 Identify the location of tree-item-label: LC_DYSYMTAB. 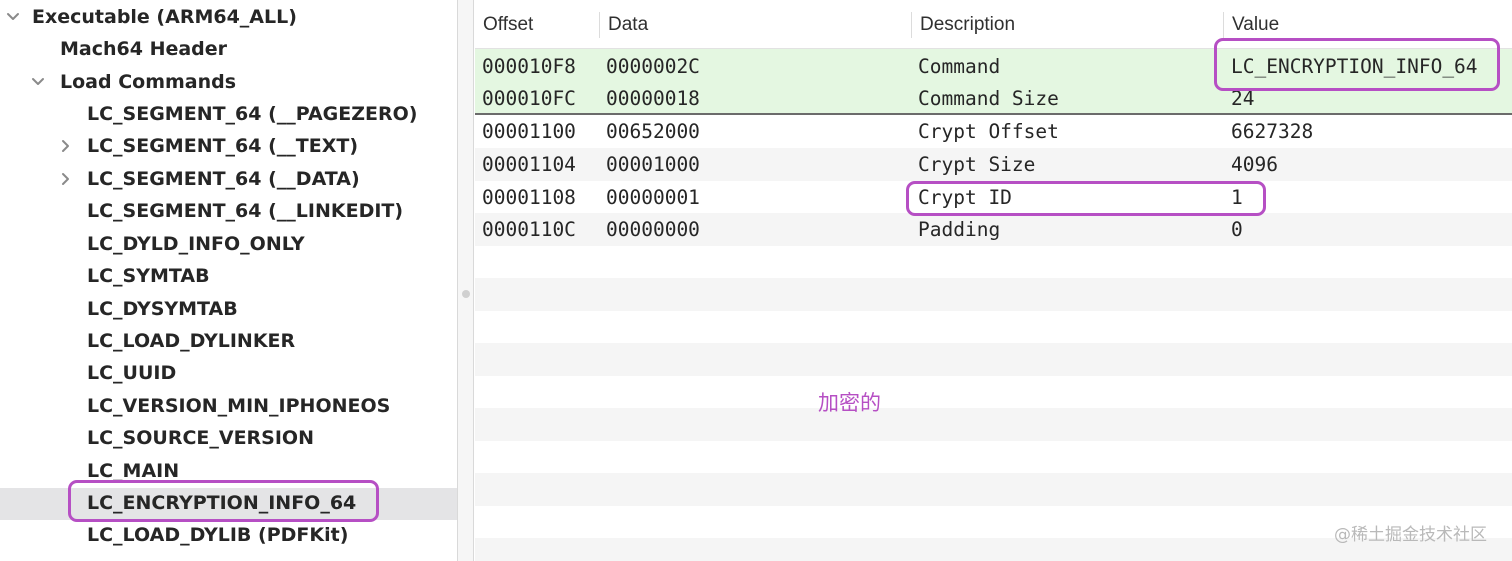
(162, 309).